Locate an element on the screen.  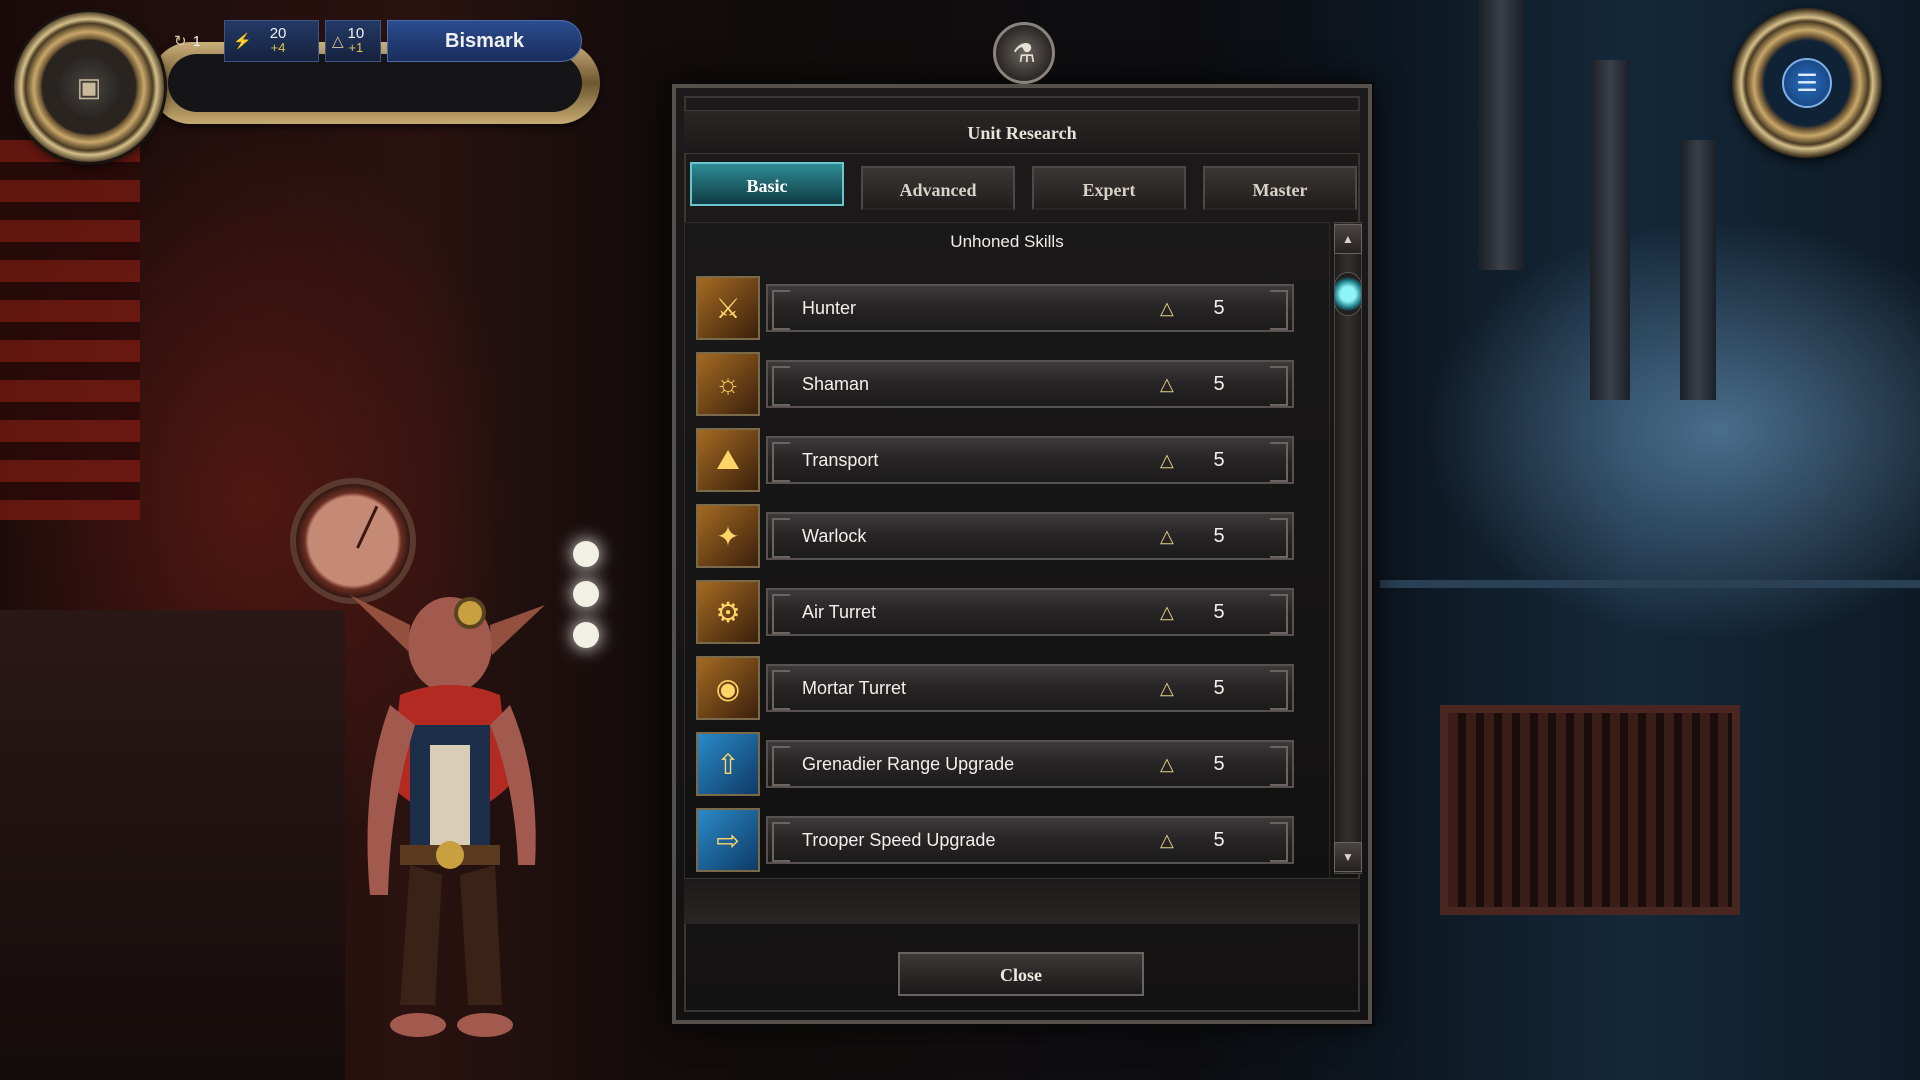
item-name: Shaman is located at coordinates (836, 384).